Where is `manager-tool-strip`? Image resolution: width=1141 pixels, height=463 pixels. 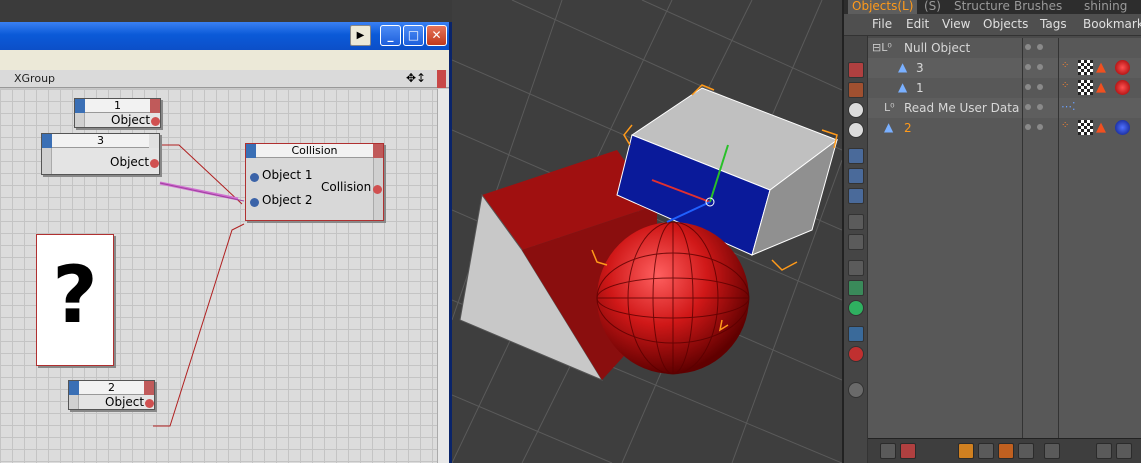
manager-tool-strip is located at coordinates (856, 249).